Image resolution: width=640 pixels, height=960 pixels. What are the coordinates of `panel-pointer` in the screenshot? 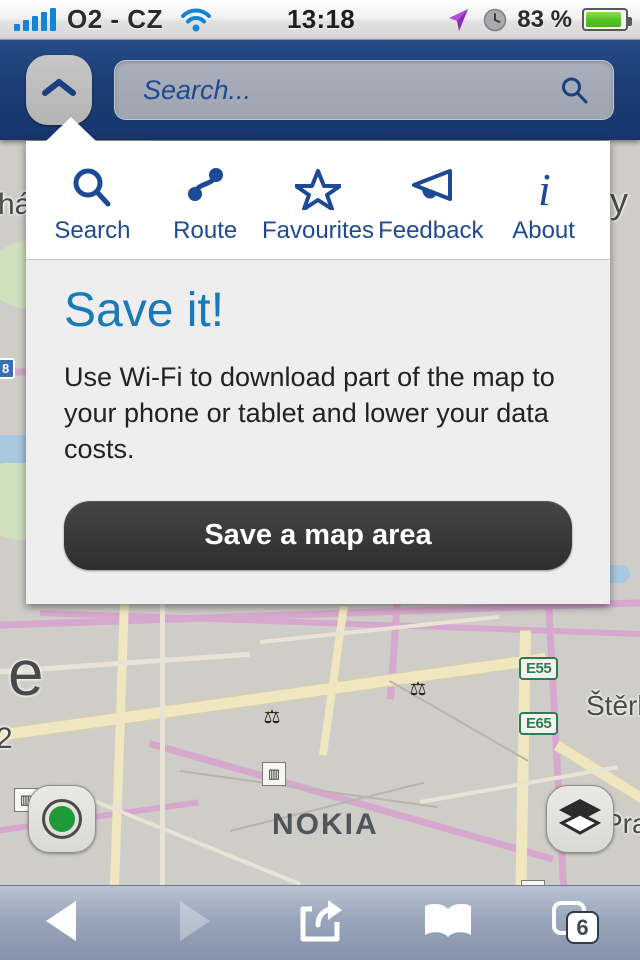 It's located at (71, 129).